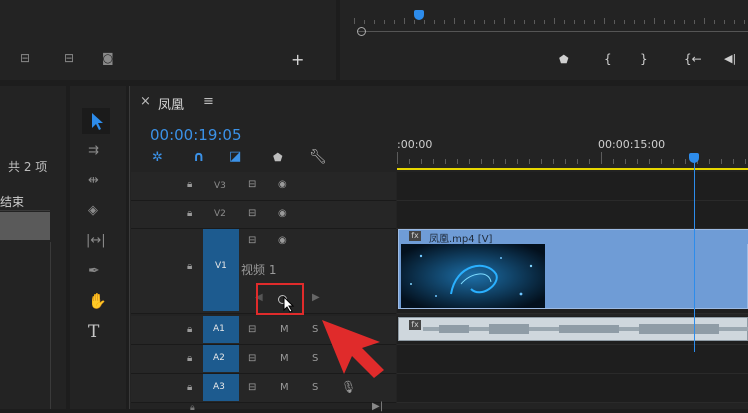 This screenshot has height=413, width=748. I want to click on snap-icon: ∩, so click(198, 157).